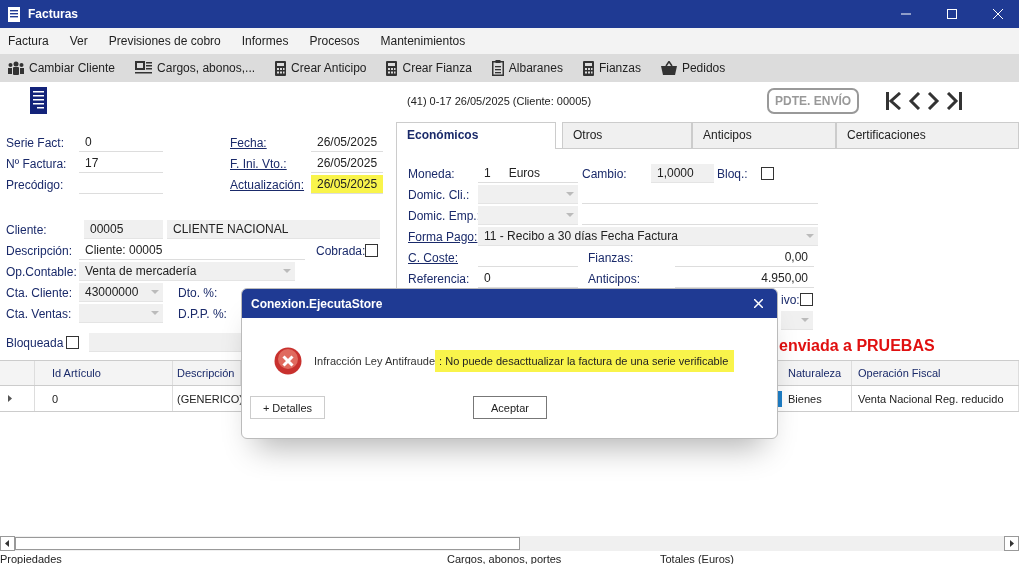  I want to click on field-label: Nº Factura:, so click(37, 163).